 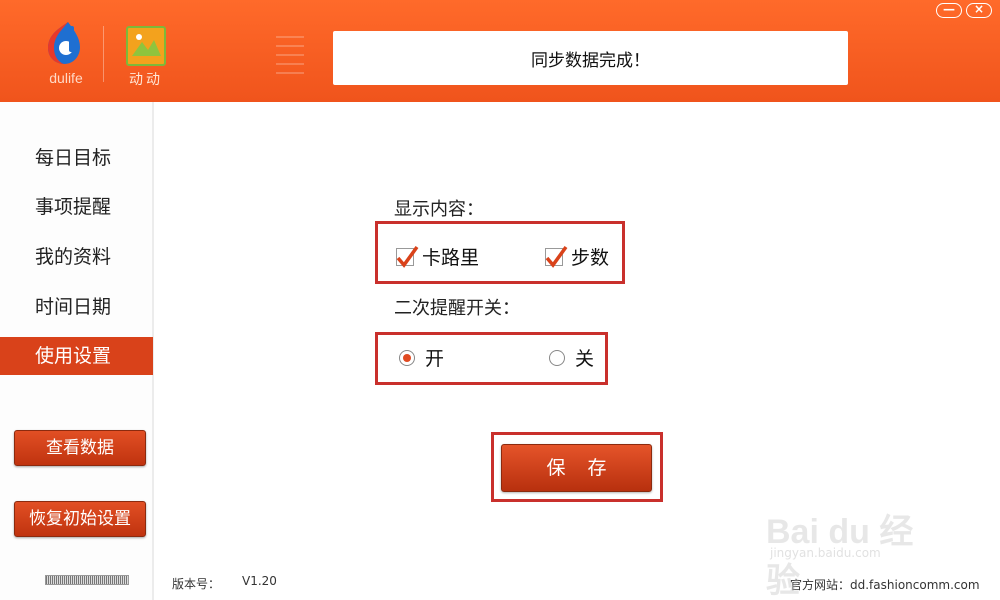 I want to click on close-button: ×, so click(x=979, y=10).